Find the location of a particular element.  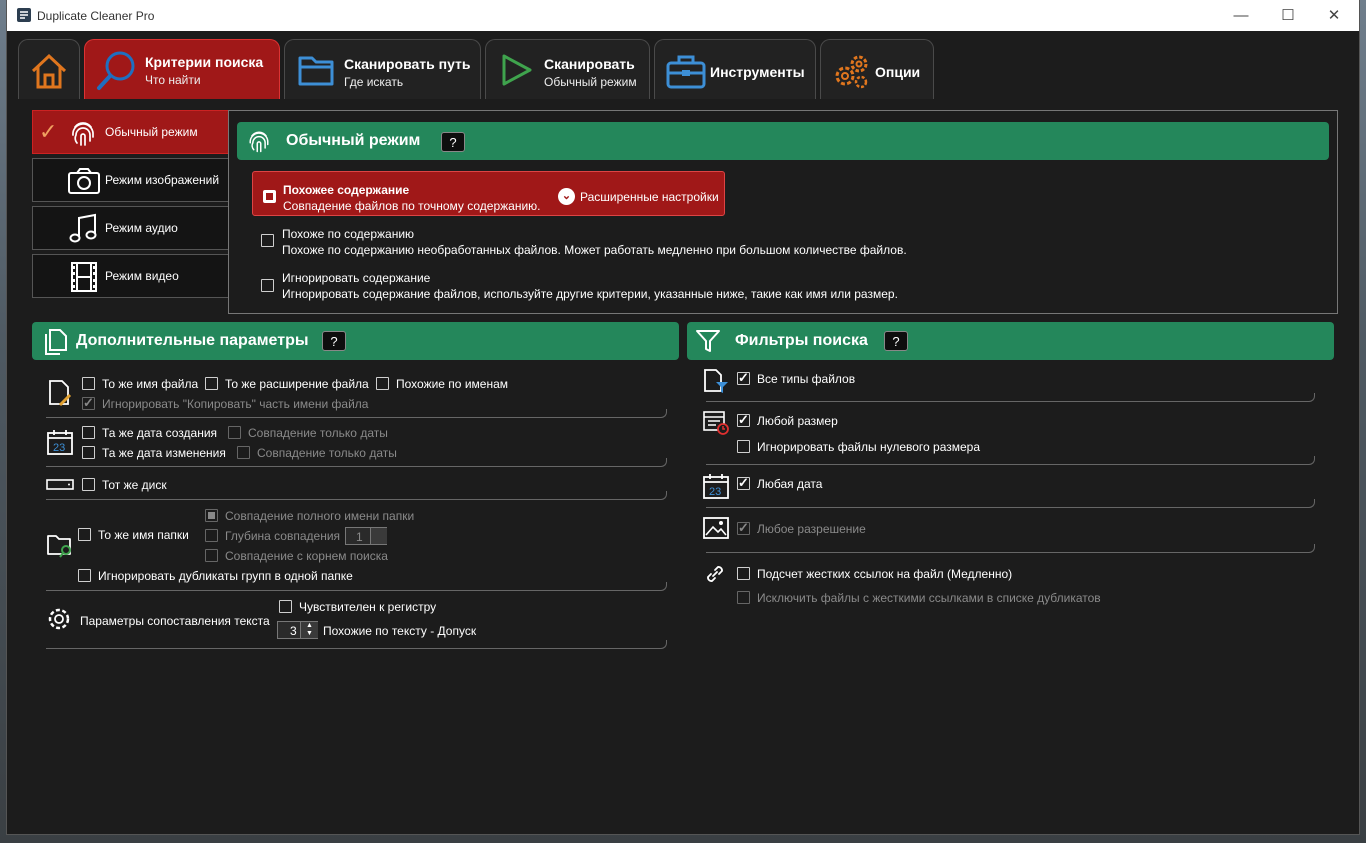

option-title: Похожее содержание is located at coordinates (346, 190).